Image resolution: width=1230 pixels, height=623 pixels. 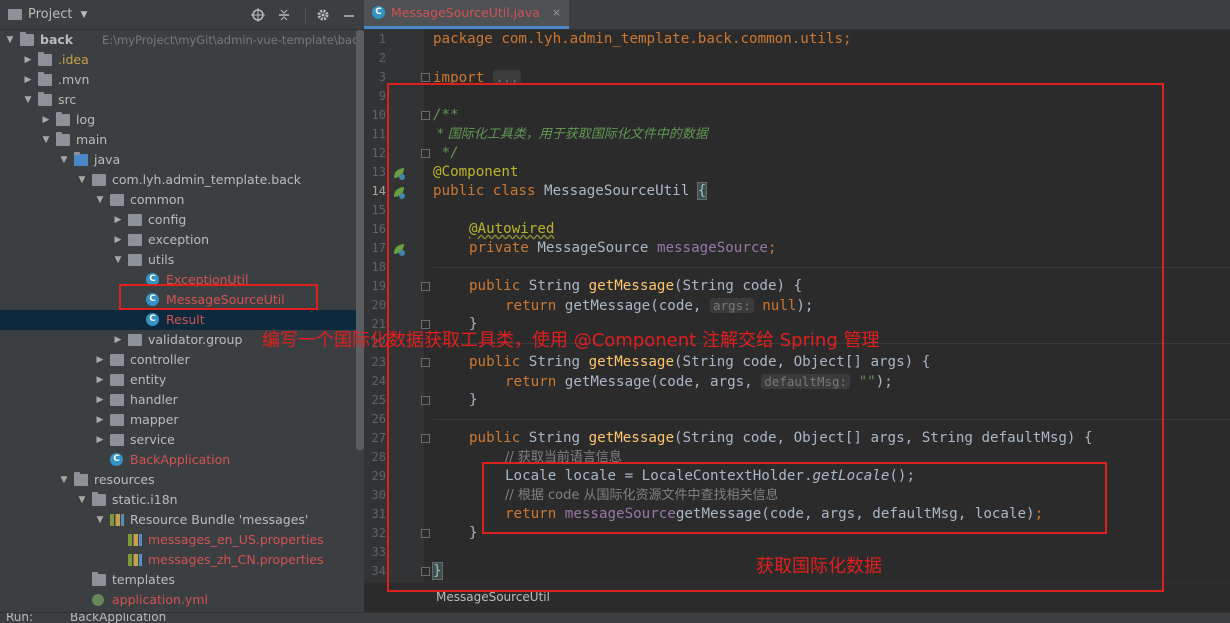 What do you see at coordinates (425, 77) in the screenshot?
I see `fold-marker-icon` at bounding box center [425, 77].